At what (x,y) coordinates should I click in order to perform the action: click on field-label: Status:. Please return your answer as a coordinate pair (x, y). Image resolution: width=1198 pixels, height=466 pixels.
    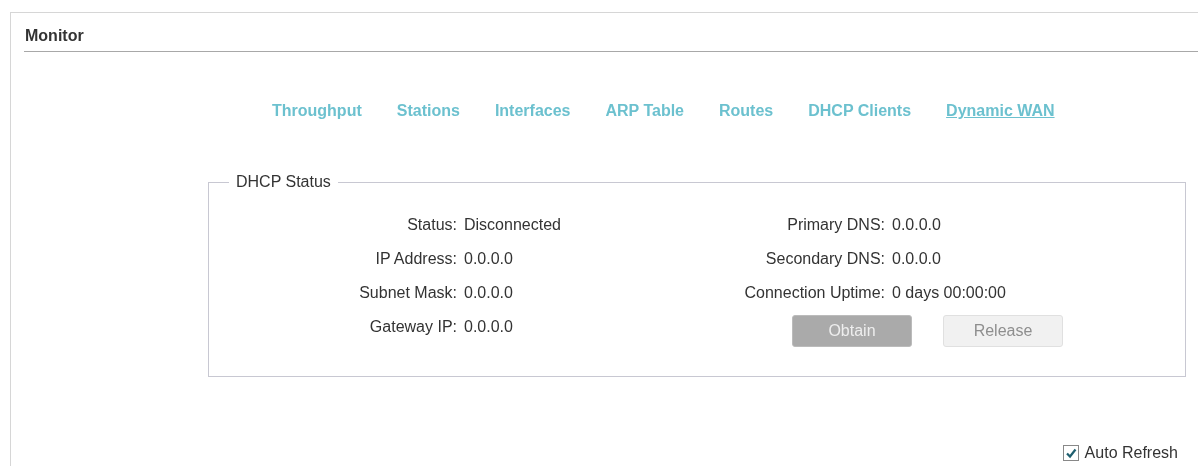
    Looking at the image, I should click on (431, 225).